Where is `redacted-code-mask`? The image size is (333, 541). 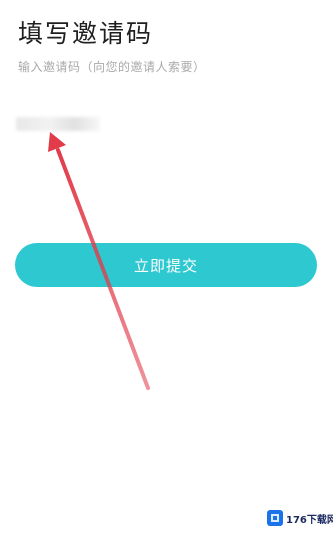 redacted-code-mask is located at coordinates (58, 124).